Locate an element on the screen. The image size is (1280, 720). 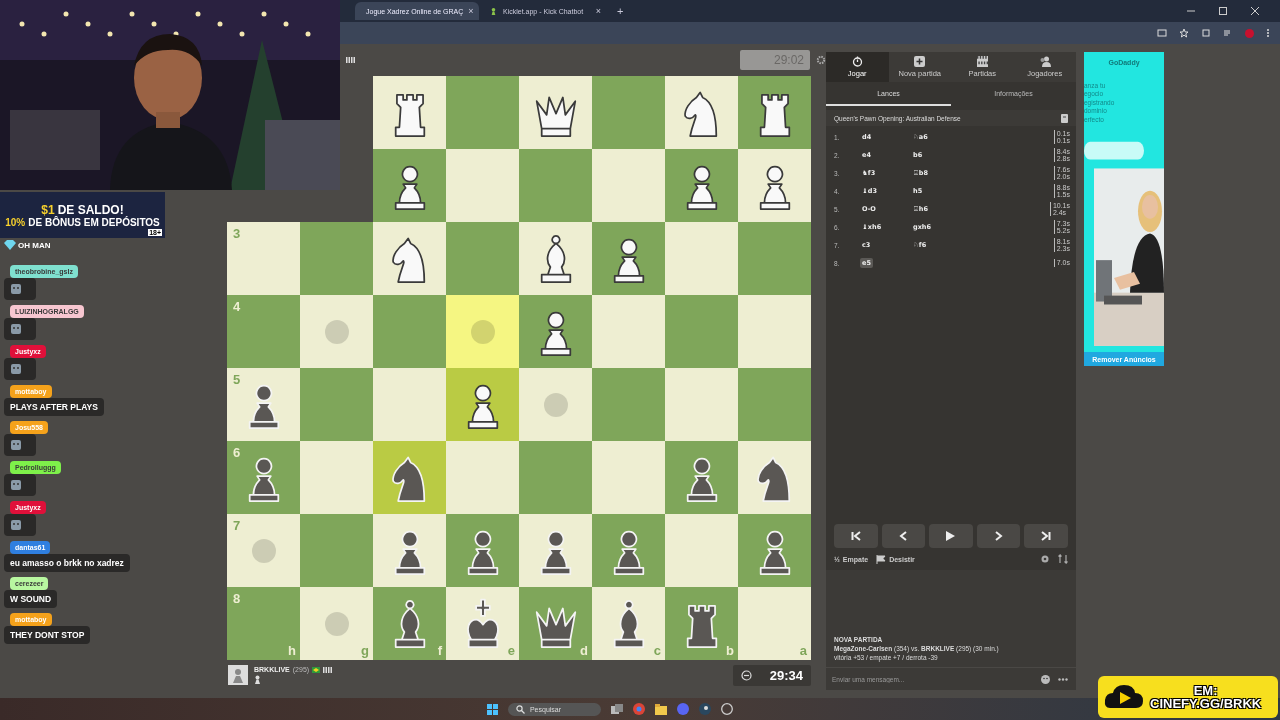
new-tab-button: + is located at coordinates (620, 11).